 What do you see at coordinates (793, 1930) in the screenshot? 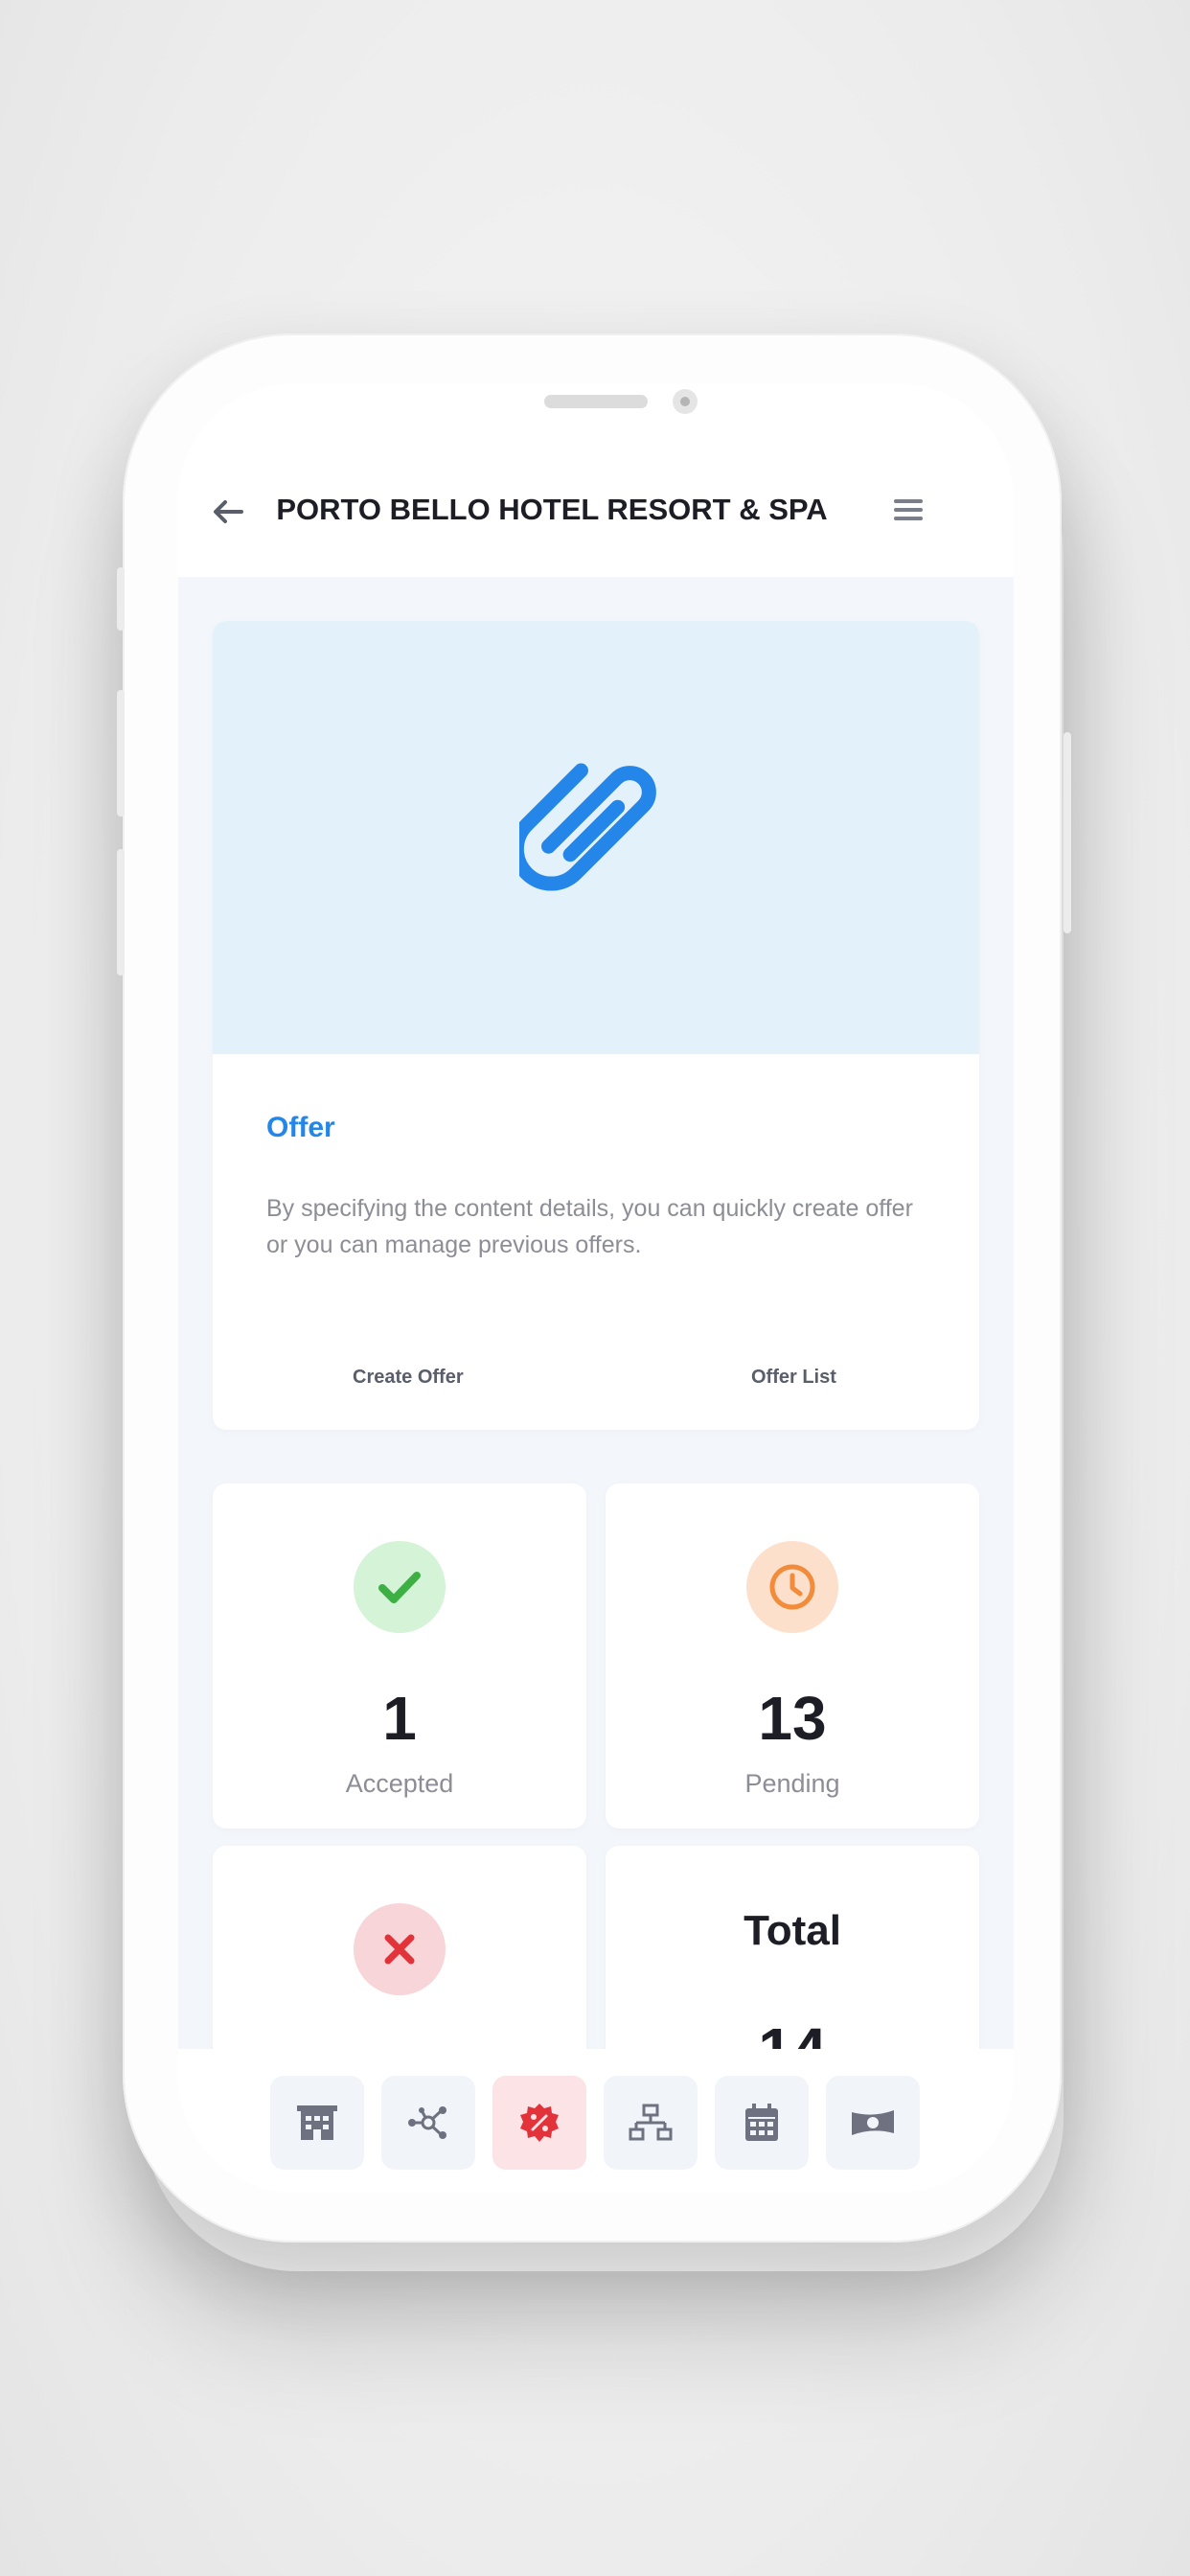
I see `total-title: Total` at bounding box center [793, 1930].